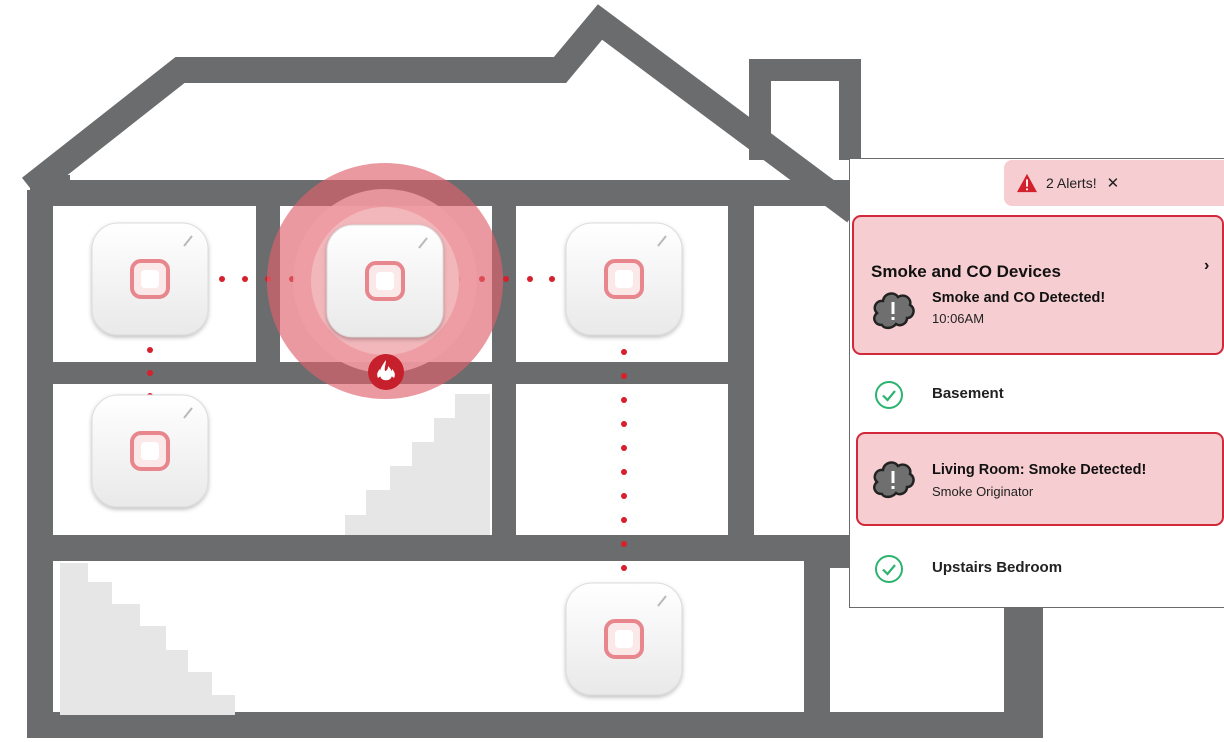 This screenshot has height=742, width=1224. I want to click on detector-living-room, so click(385, 281).